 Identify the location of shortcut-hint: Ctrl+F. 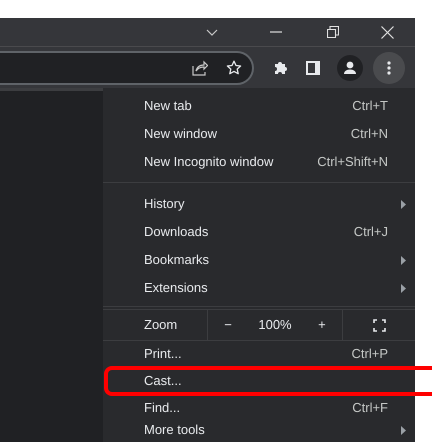
(370, 408).